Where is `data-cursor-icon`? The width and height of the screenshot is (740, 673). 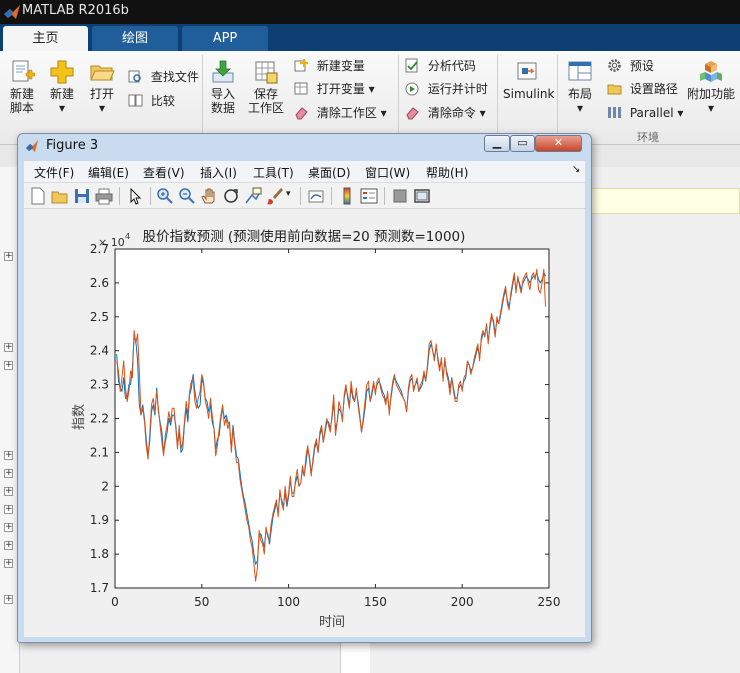
data-cursor-icon is located at coordinates (253, 196).